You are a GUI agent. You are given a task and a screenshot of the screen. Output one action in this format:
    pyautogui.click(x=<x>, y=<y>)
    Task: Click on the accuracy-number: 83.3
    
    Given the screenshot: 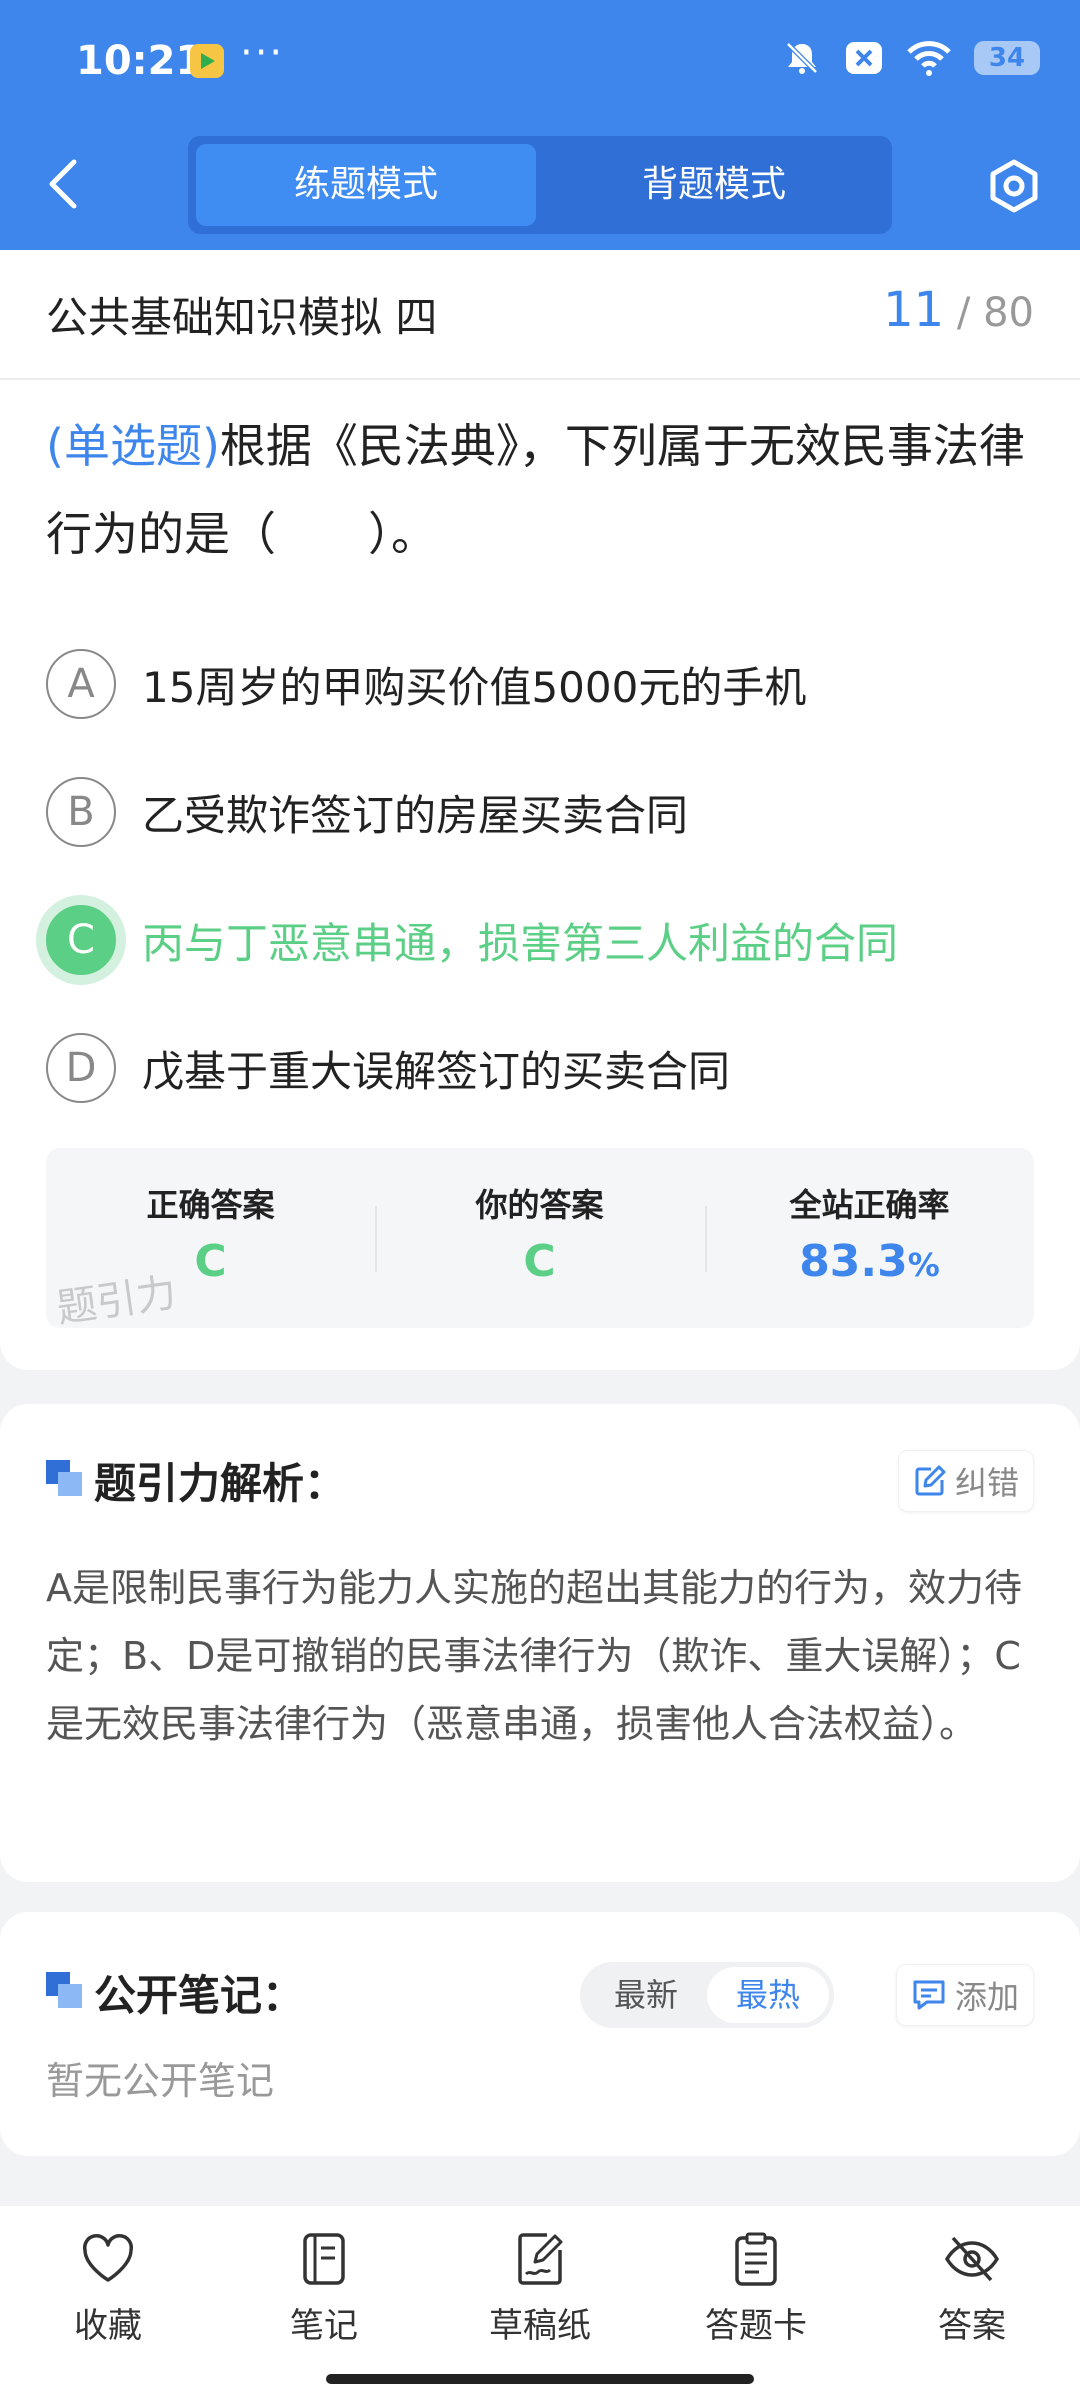 What is the action you would take?
    pyautogui.click(x=853, y=1261)
    